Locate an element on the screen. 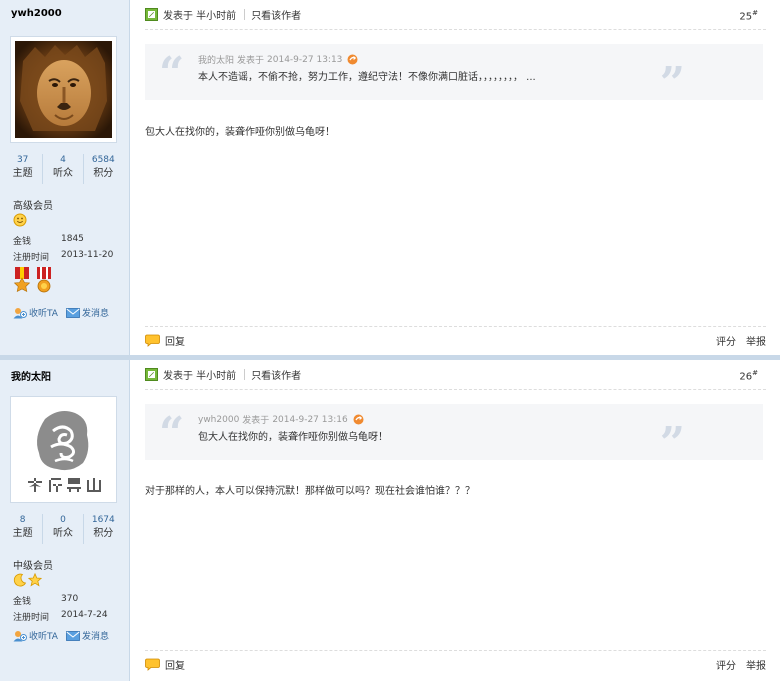 The width and height of the screenshot is (780, 681). quote-meta: 我的太阳 发表于 2014-9-27 13:13 is located at coordinates (278, 59).